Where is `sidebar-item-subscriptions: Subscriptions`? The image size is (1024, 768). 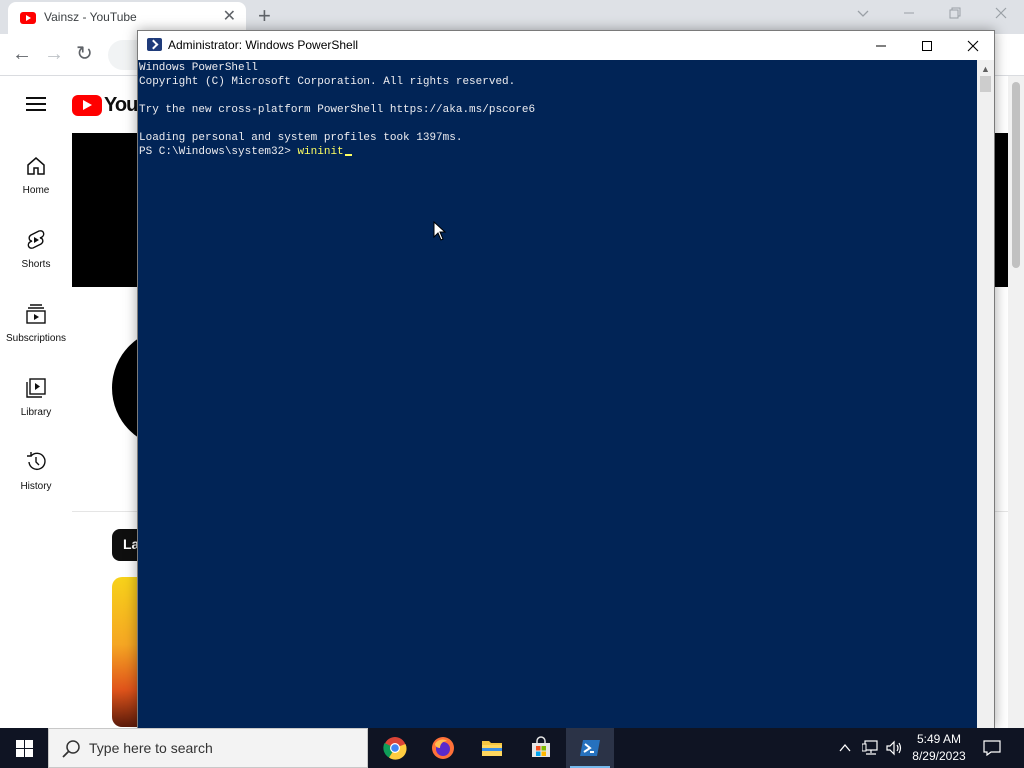 sidebar-item-subscriptions: Subscriptions is located at coordinates (36, 323).